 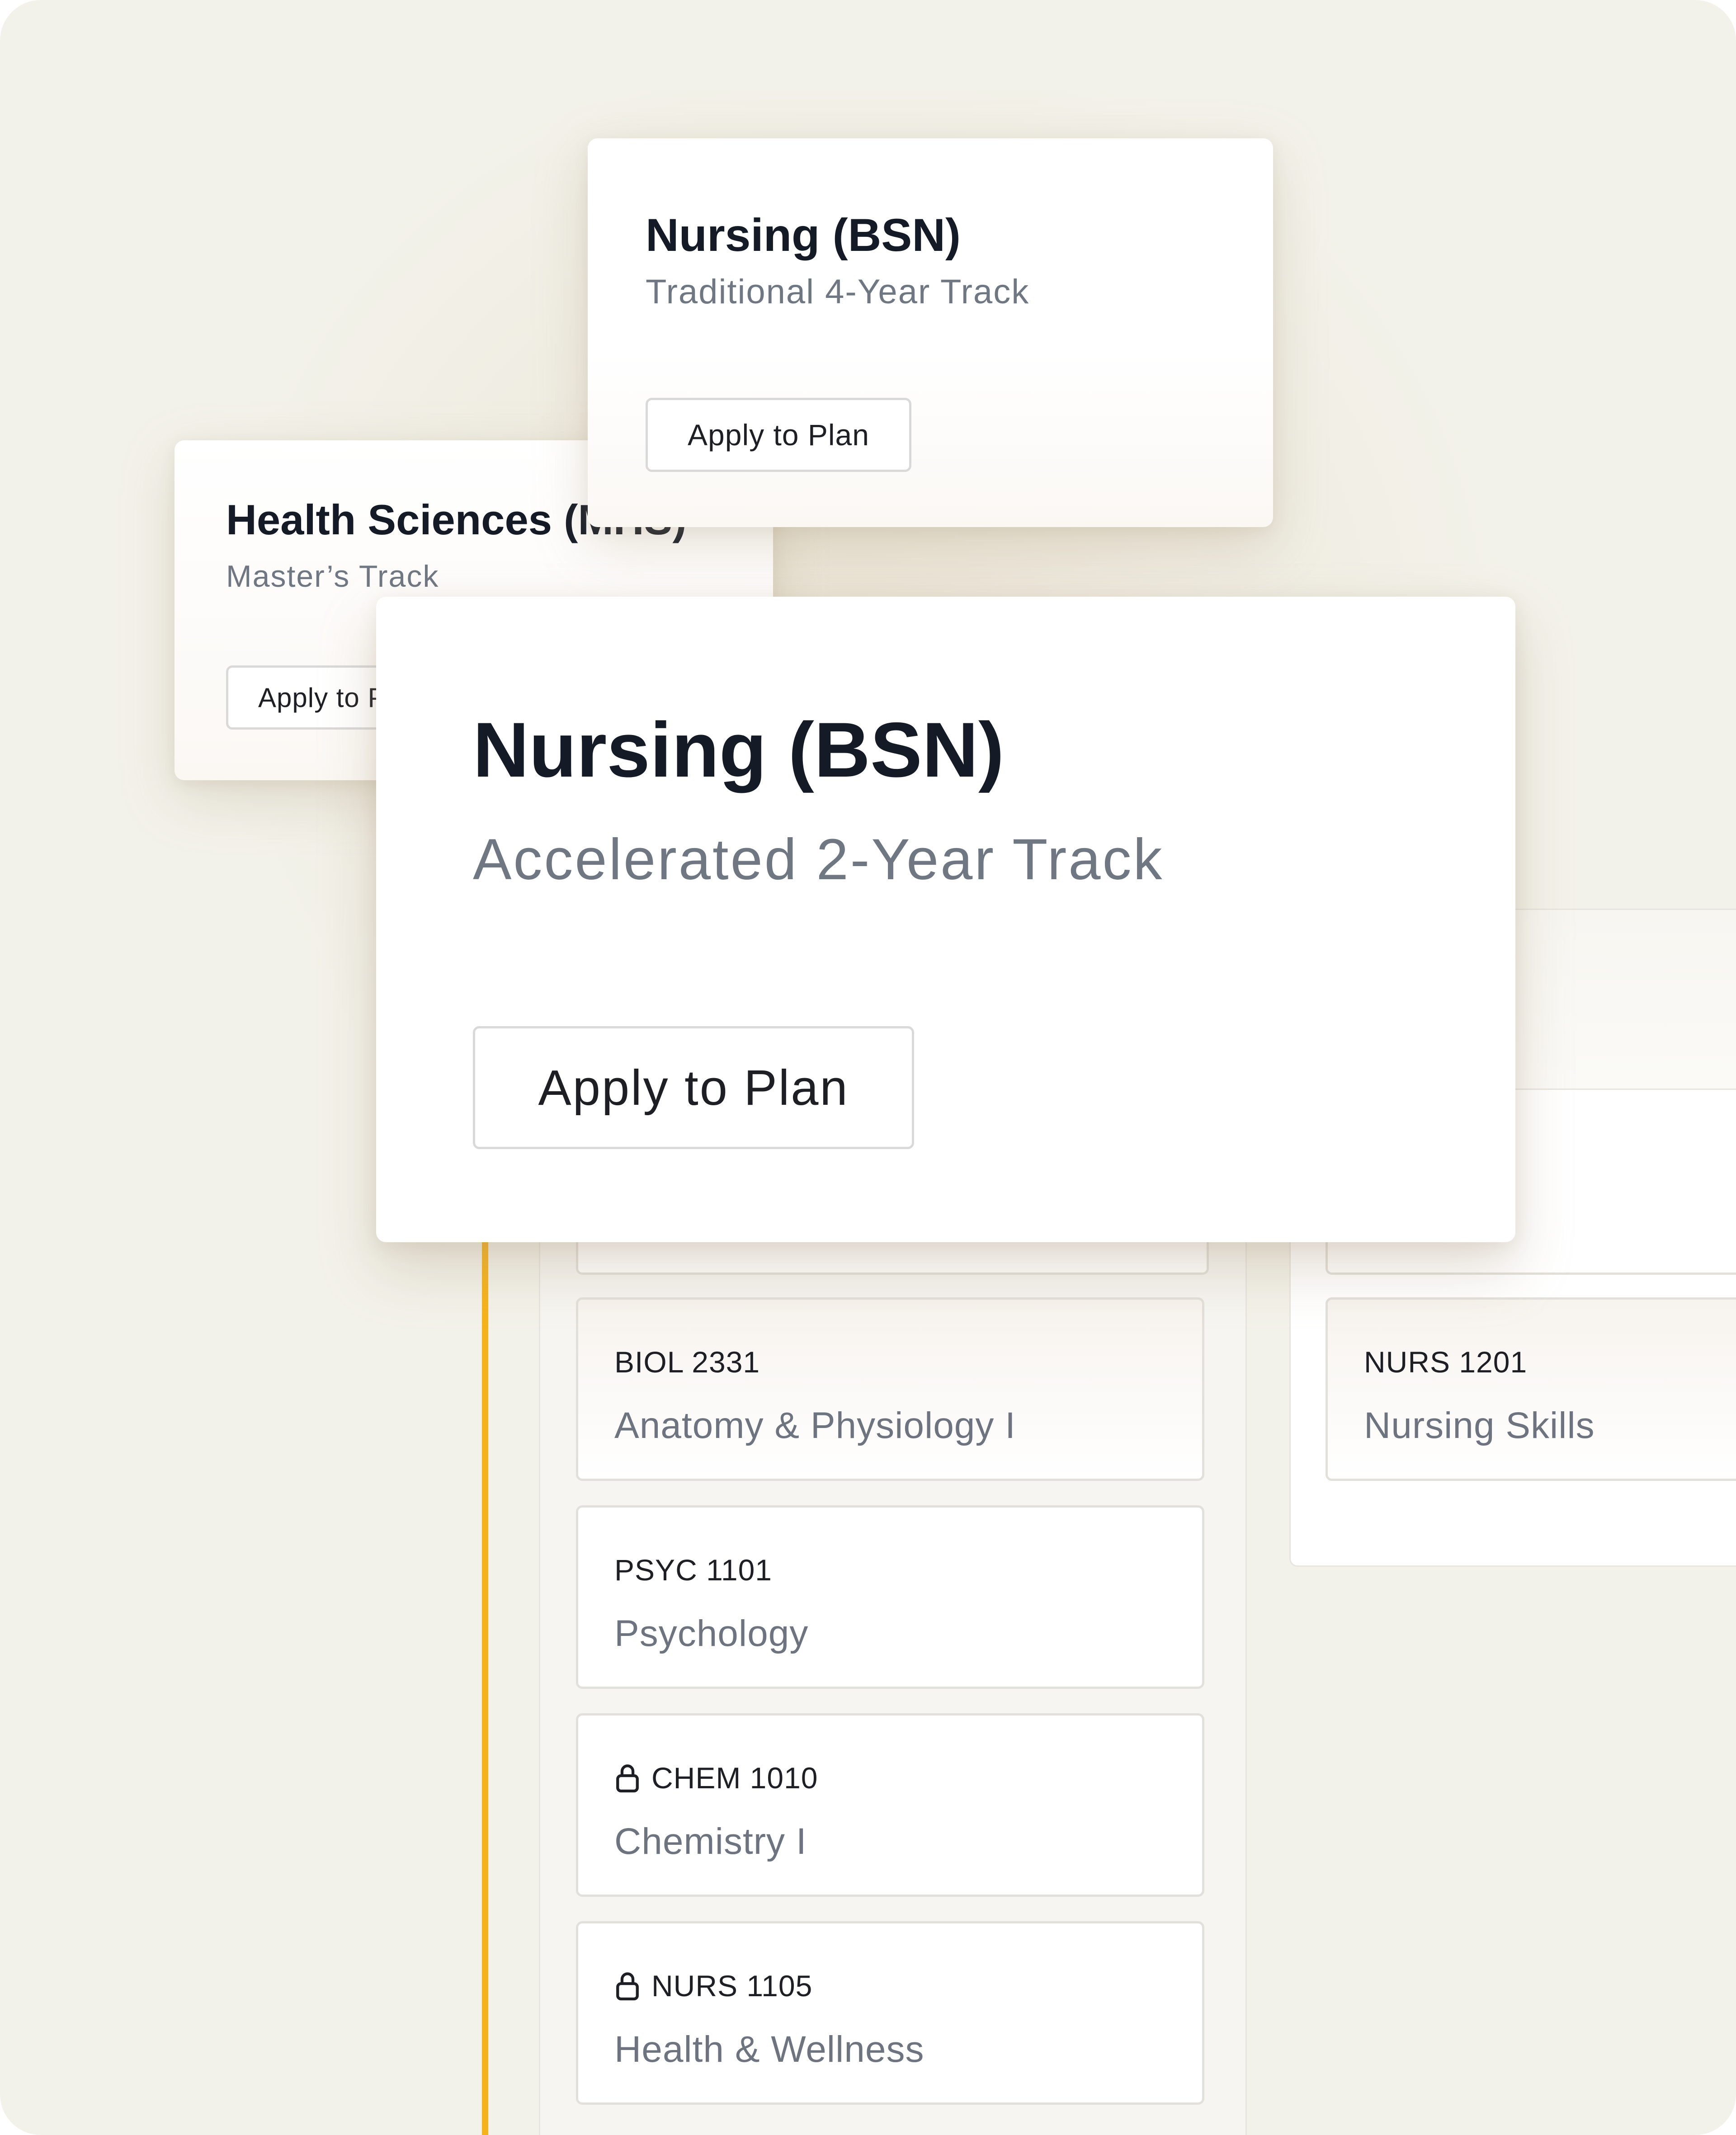 I want to click on course-title: Health & Wellness, so click(x=769, y=2049).